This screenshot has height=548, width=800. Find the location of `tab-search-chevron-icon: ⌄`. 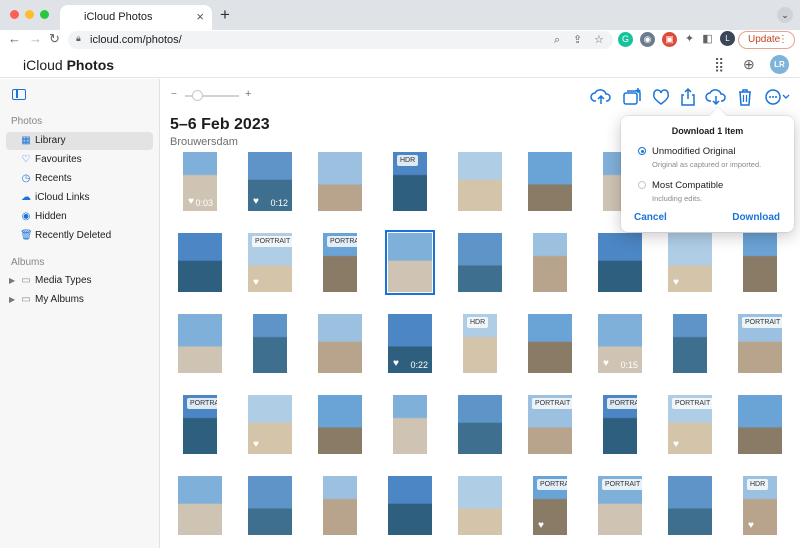

tab-search-chevron-icon: ⌄ is located at coordinates (785, 15).